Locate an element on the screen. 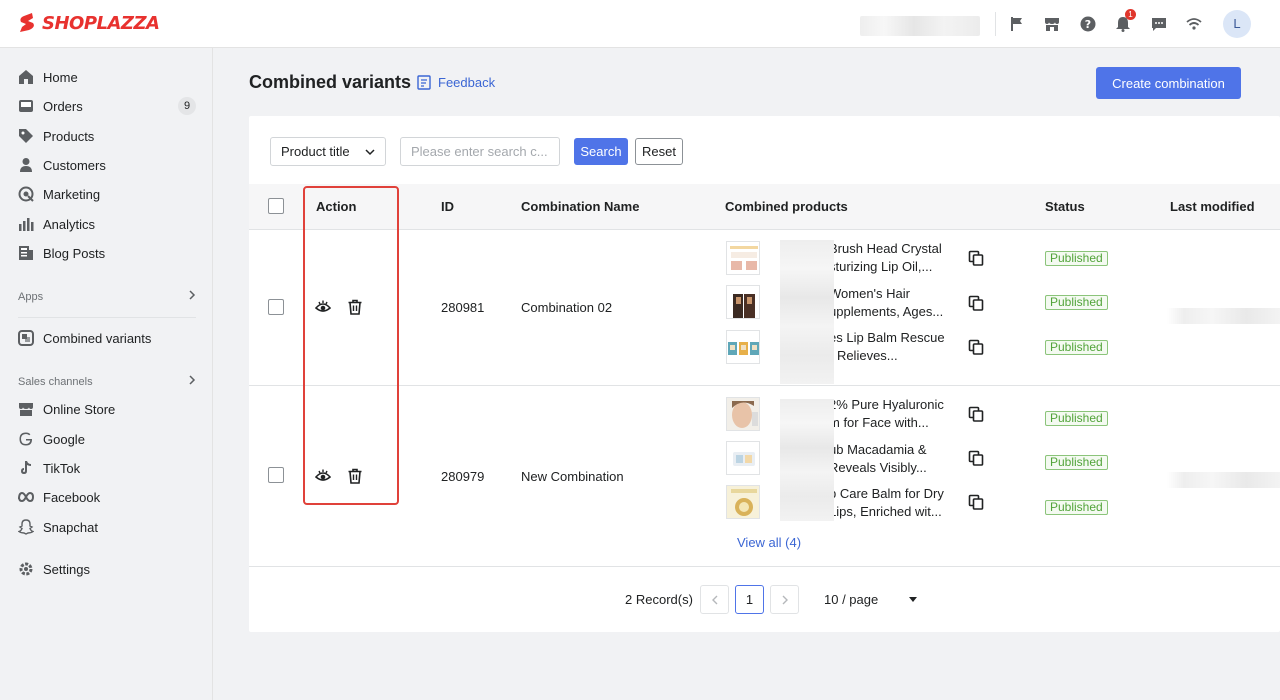  row-divider is located at coordinates (764, 385).